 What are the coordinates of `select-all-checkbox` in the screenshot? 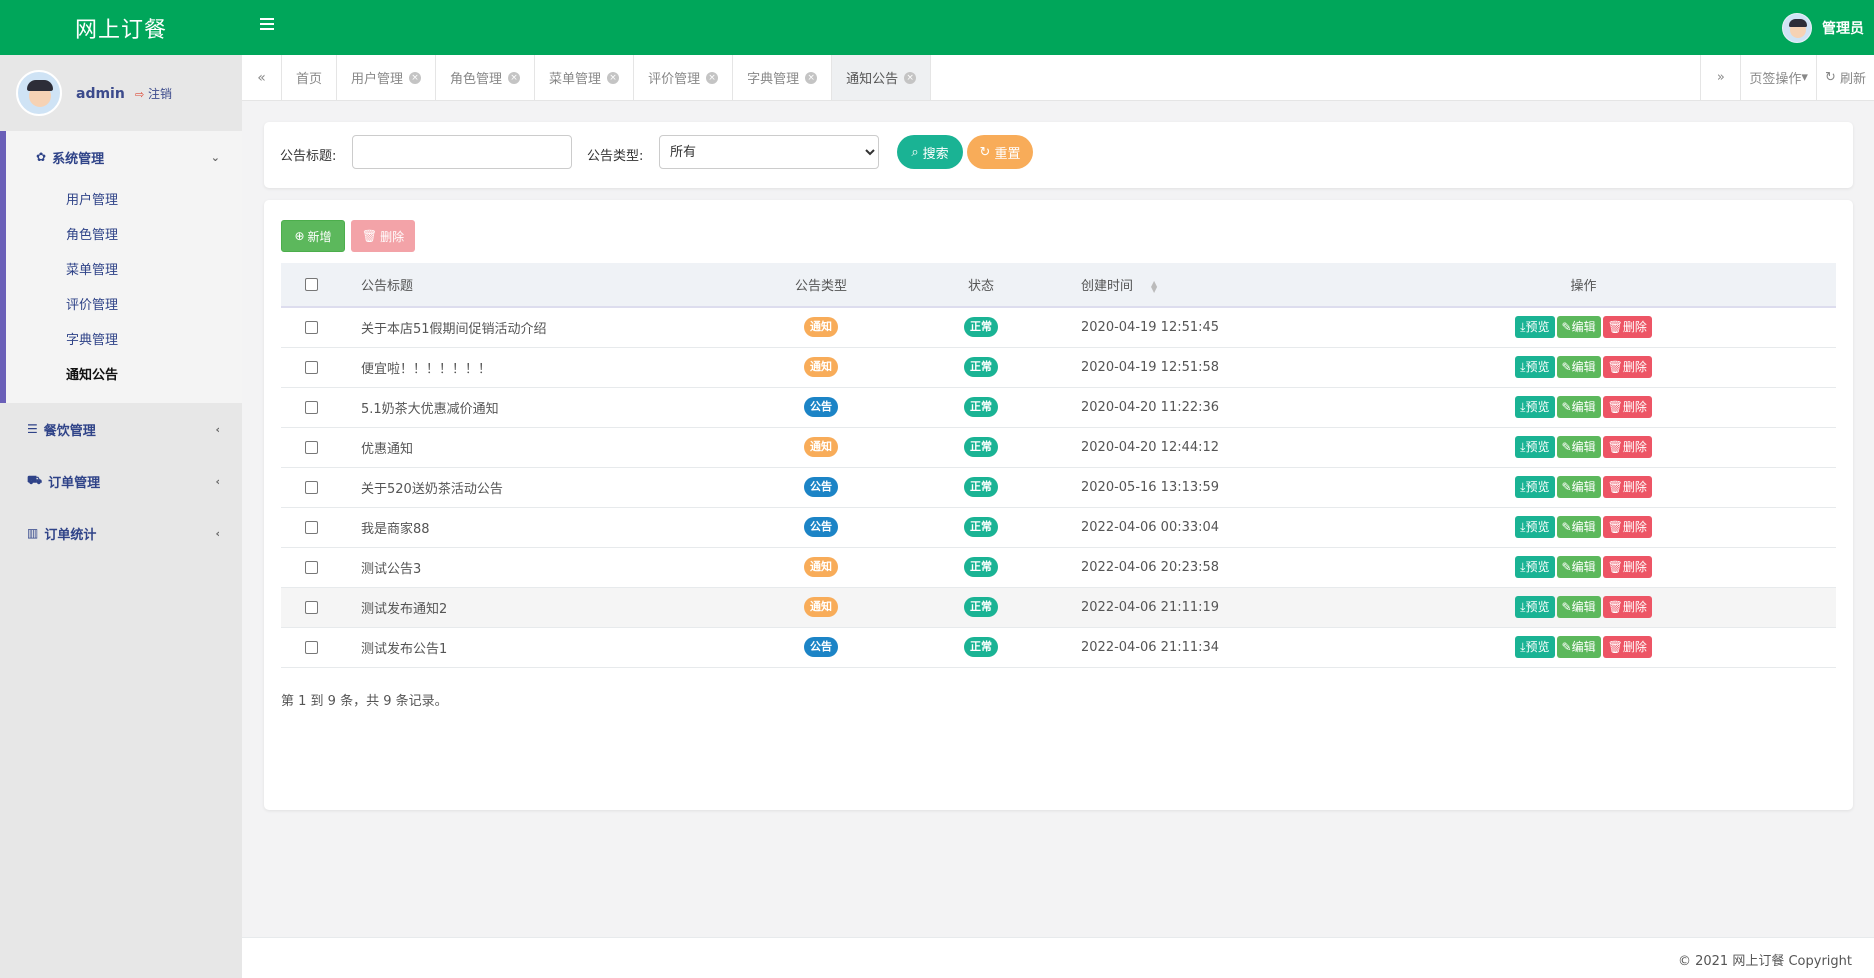 It's located at (311, 284).